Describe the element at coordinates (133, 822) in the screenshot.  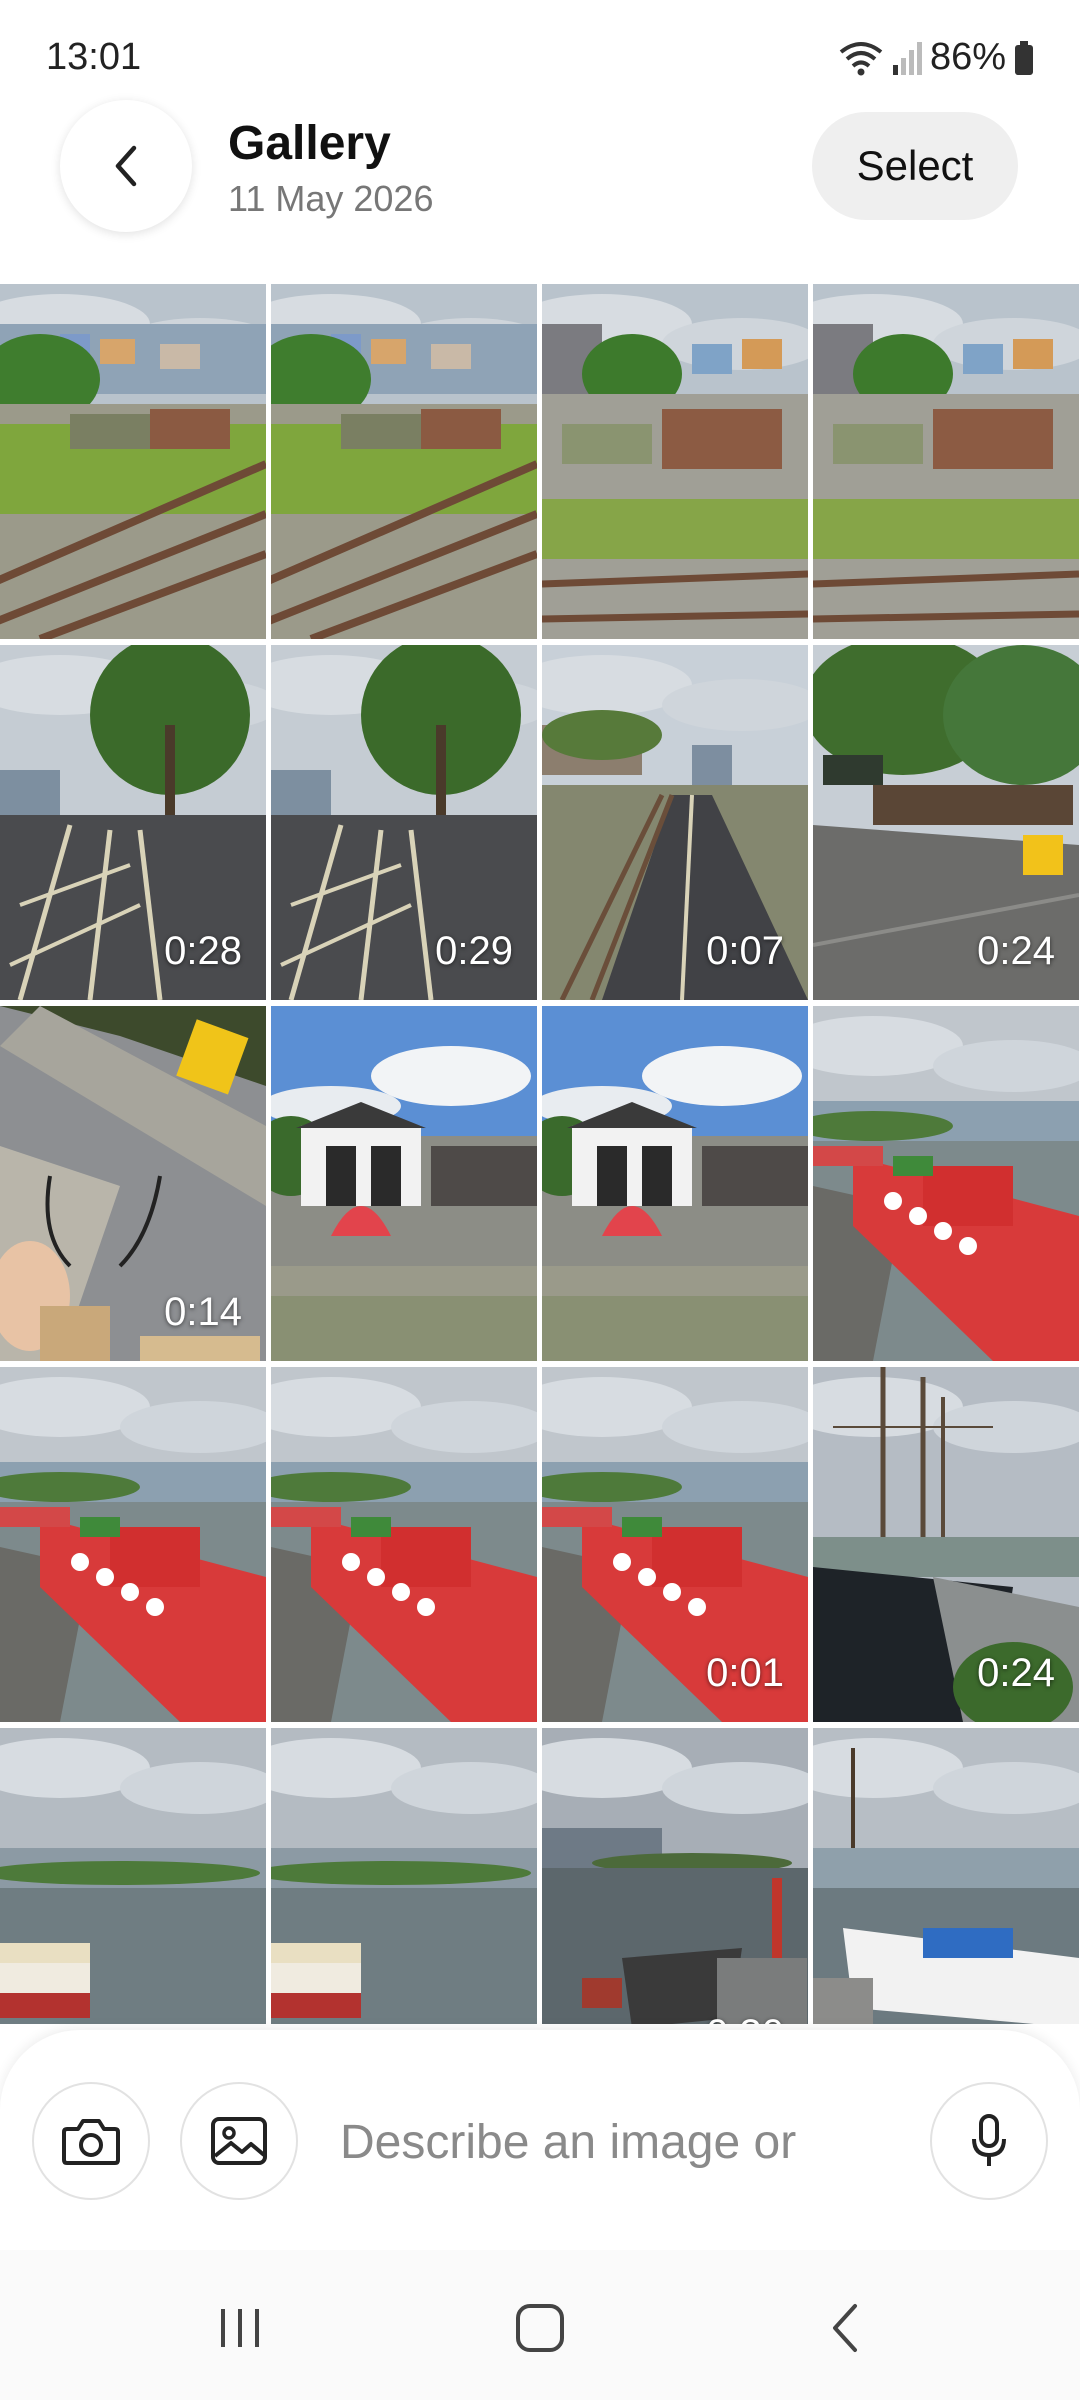
I see `video-thumbnail: 0:28` at that location.